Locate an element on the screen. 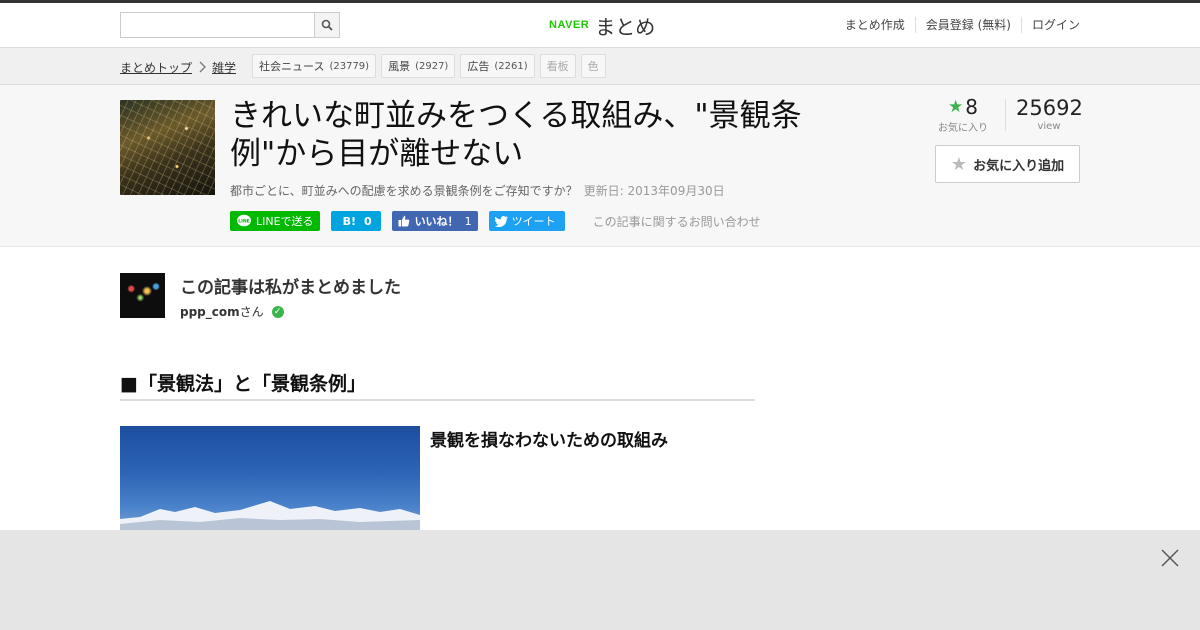 This screenshot has height=630, width=1200. tag-label: 看板 is located at coordinates (557, 66).